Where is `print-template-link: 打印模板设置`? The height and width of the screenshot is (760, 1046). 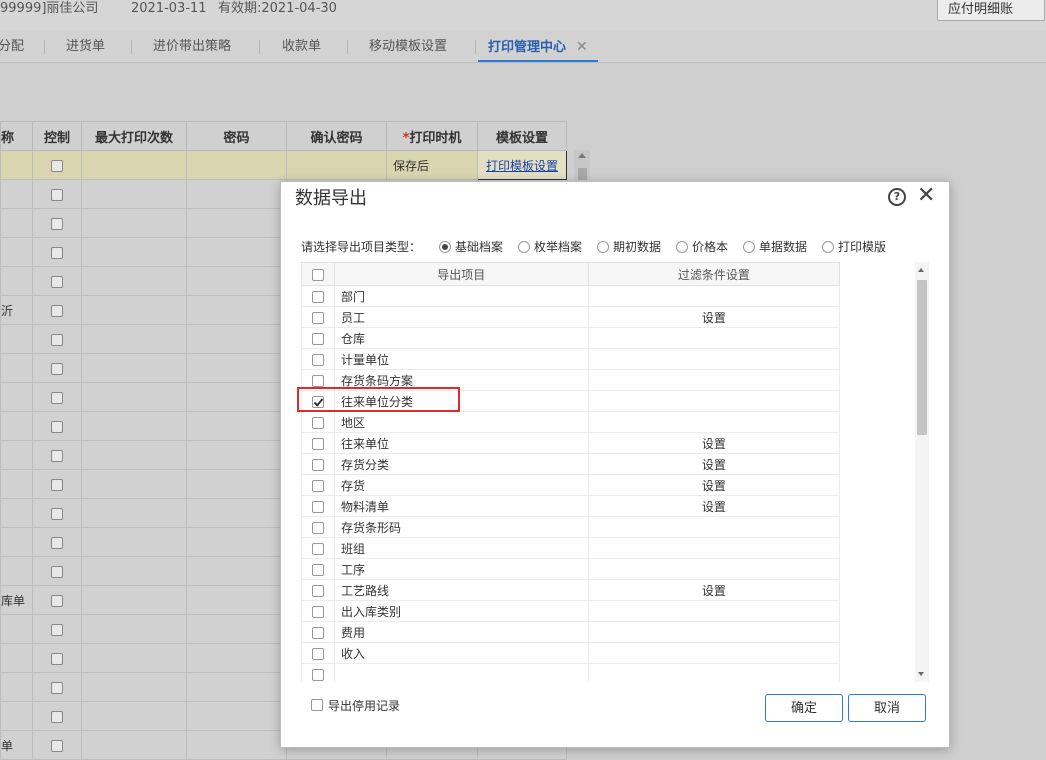
print-template-link: 打印模板设置 is located at coordinates (522, 166).